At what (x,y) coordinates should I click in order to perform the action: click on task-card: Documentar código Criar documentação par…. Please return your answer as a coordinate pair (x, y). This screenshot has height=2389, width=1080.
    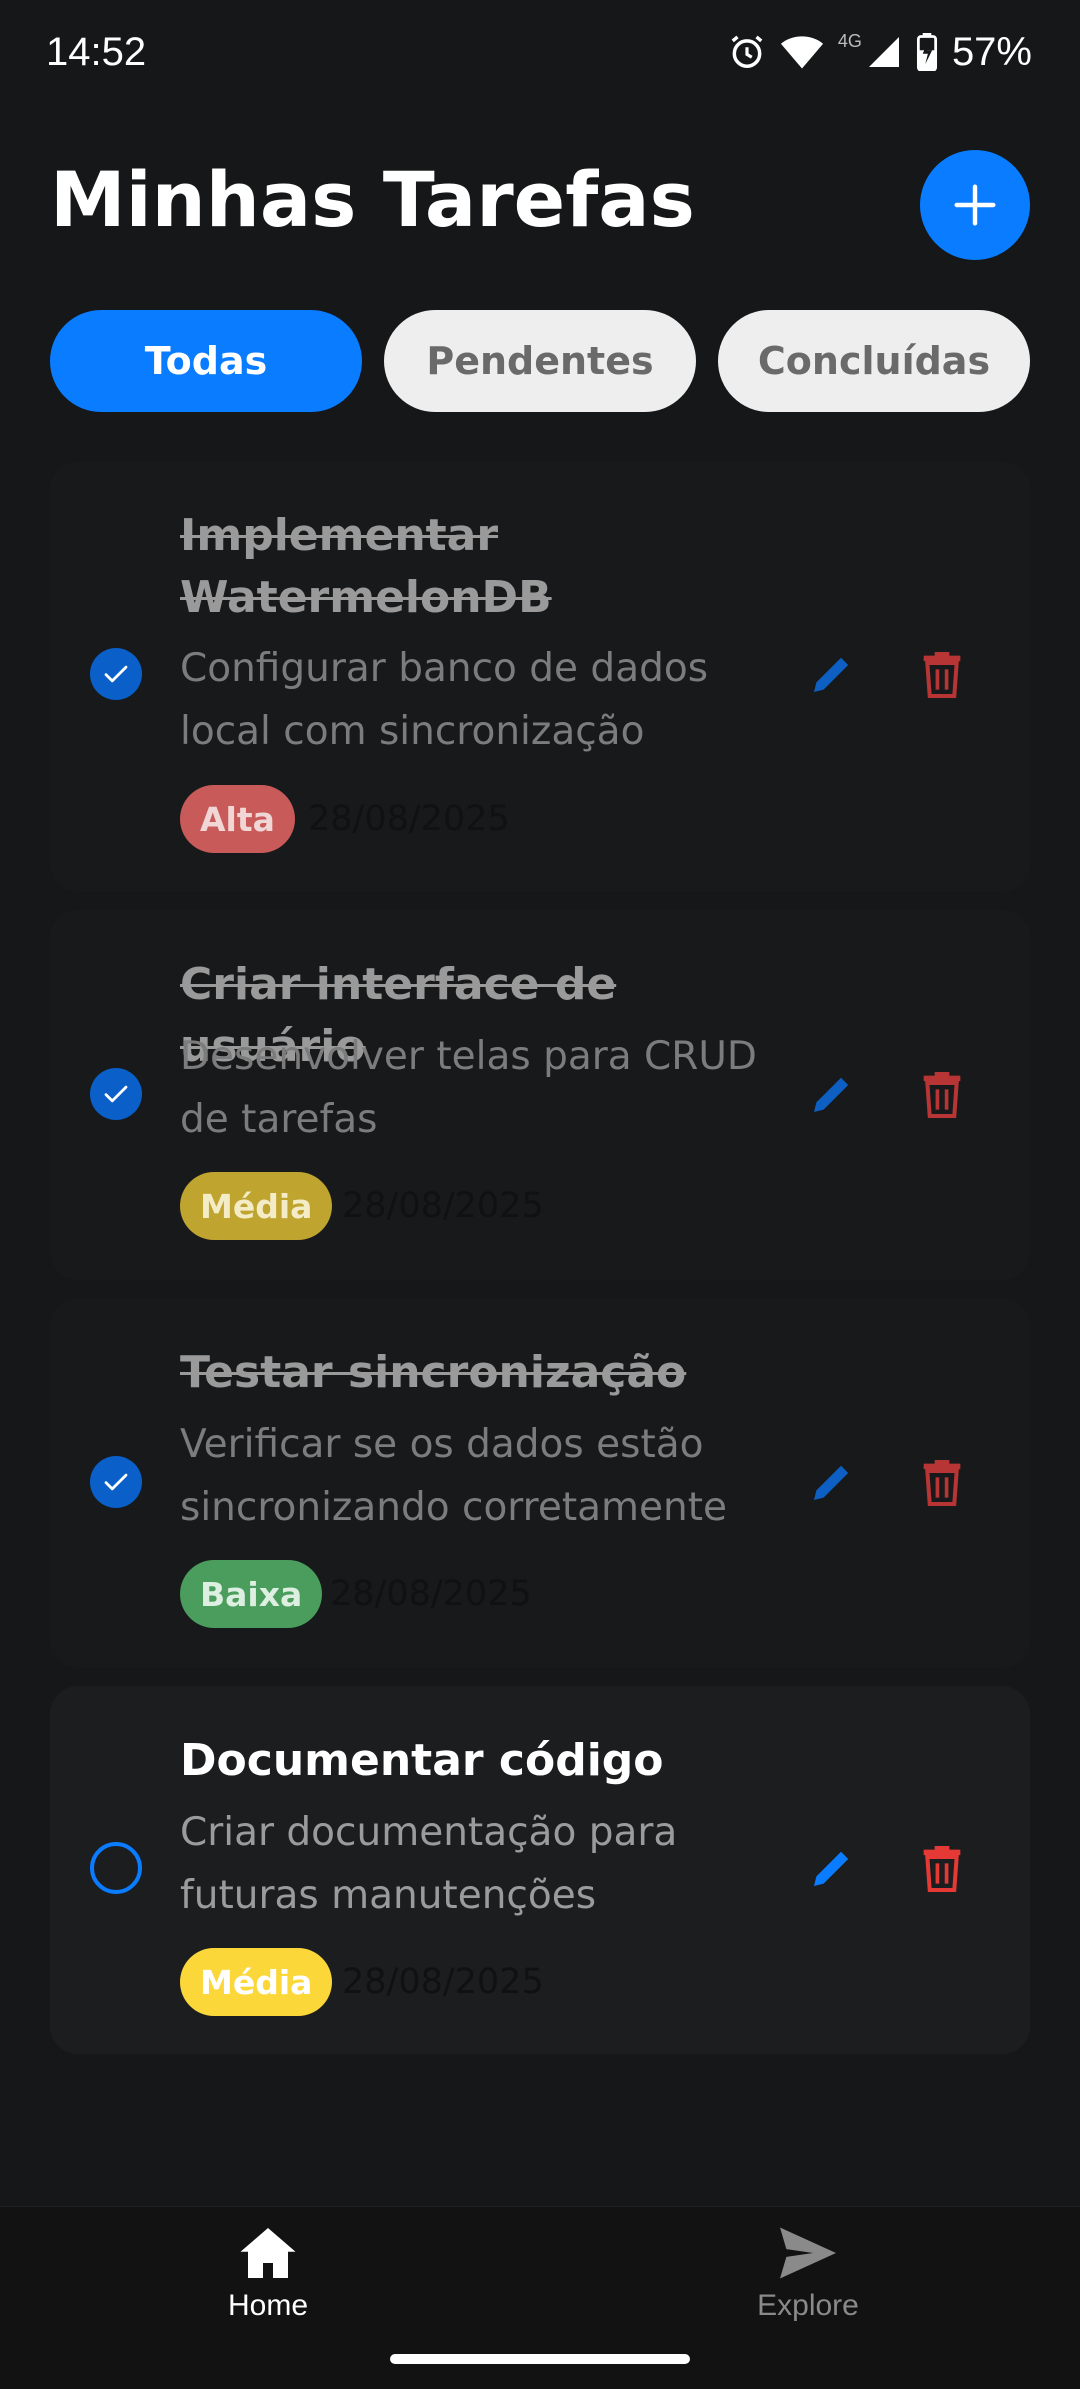
    Looking at the image, I should click on (540, 1870).